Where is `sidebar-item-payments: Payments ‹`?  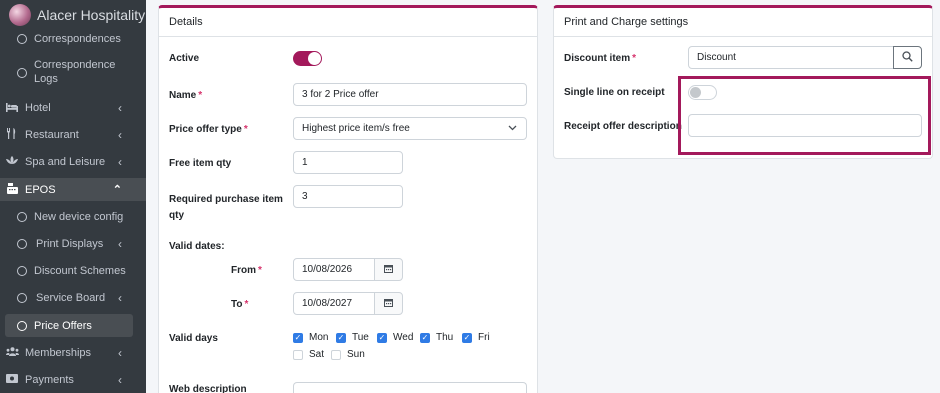 sidebar-item-payments: Payments ‹ is located at coordinates (73, 380).